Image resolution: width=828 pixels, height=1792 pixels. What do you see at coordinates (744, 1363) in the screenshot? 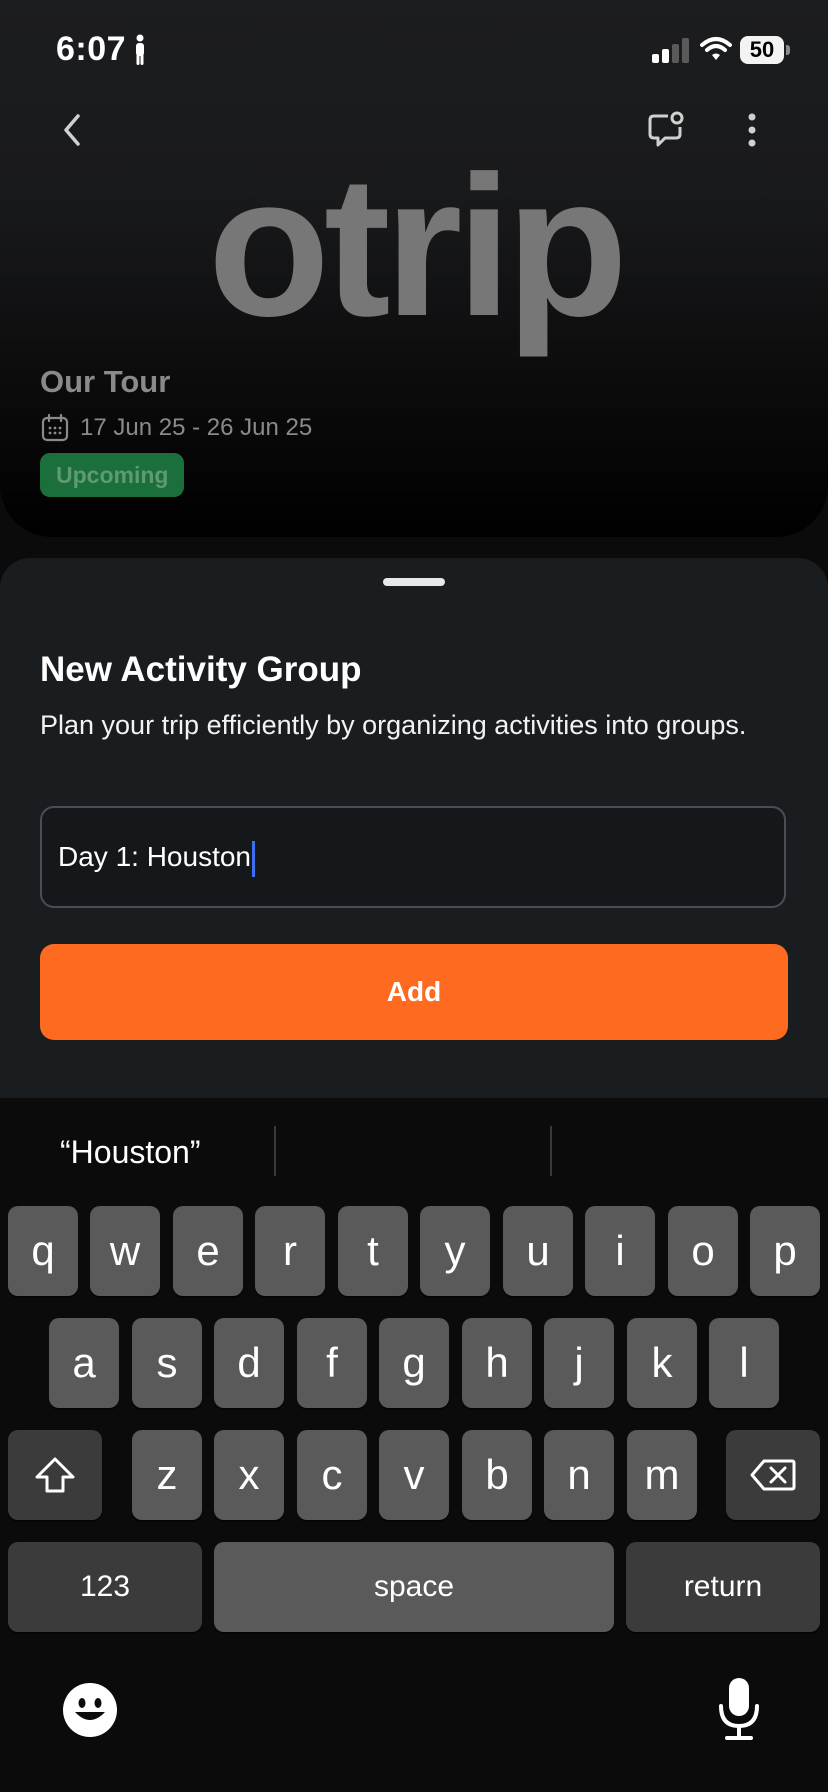
I see `key-l: l` at bounding box center [744, 1363].